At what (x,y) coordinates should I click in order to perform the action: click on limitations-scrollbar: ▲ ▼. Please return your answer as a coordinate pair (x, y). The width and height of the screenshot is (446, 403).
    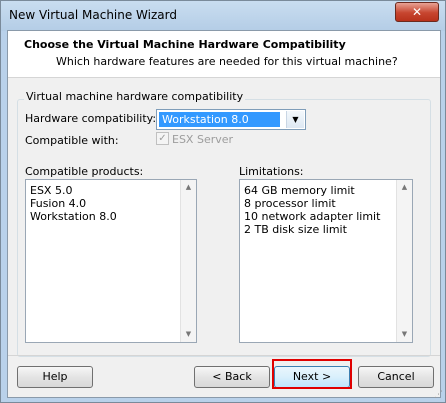
    Looking at the image, I should click on (404, 261).